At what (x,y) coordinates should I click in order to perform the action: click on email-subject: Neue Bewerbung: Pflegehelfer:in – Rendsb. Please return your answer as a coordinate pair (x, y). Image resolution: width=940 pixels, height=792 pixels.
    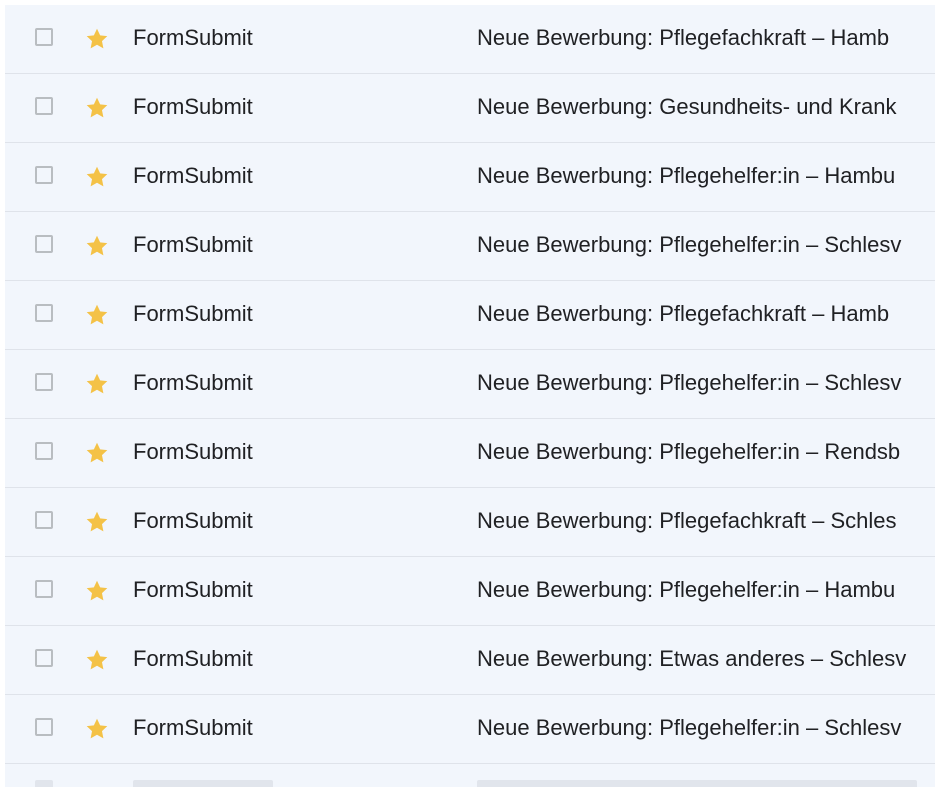
    Looking at the image, I should click on (689, 451).